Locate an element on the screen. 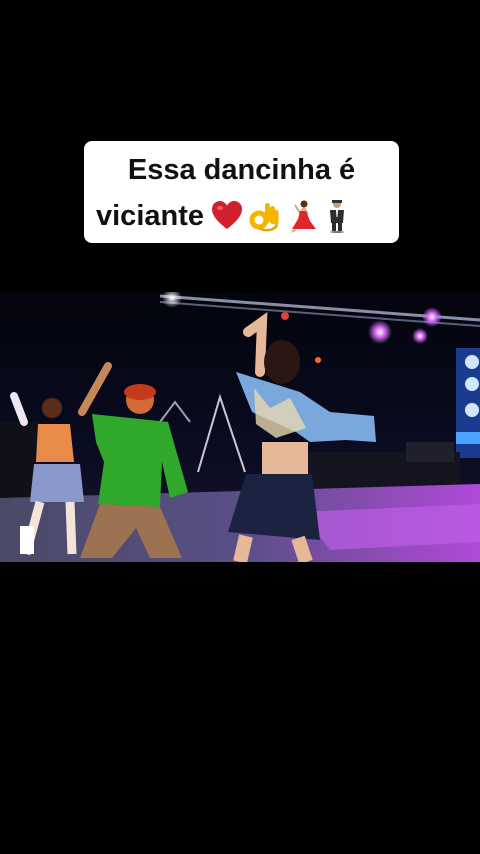  caption-line-2-text: viciante is located at coordinates (150, 216).